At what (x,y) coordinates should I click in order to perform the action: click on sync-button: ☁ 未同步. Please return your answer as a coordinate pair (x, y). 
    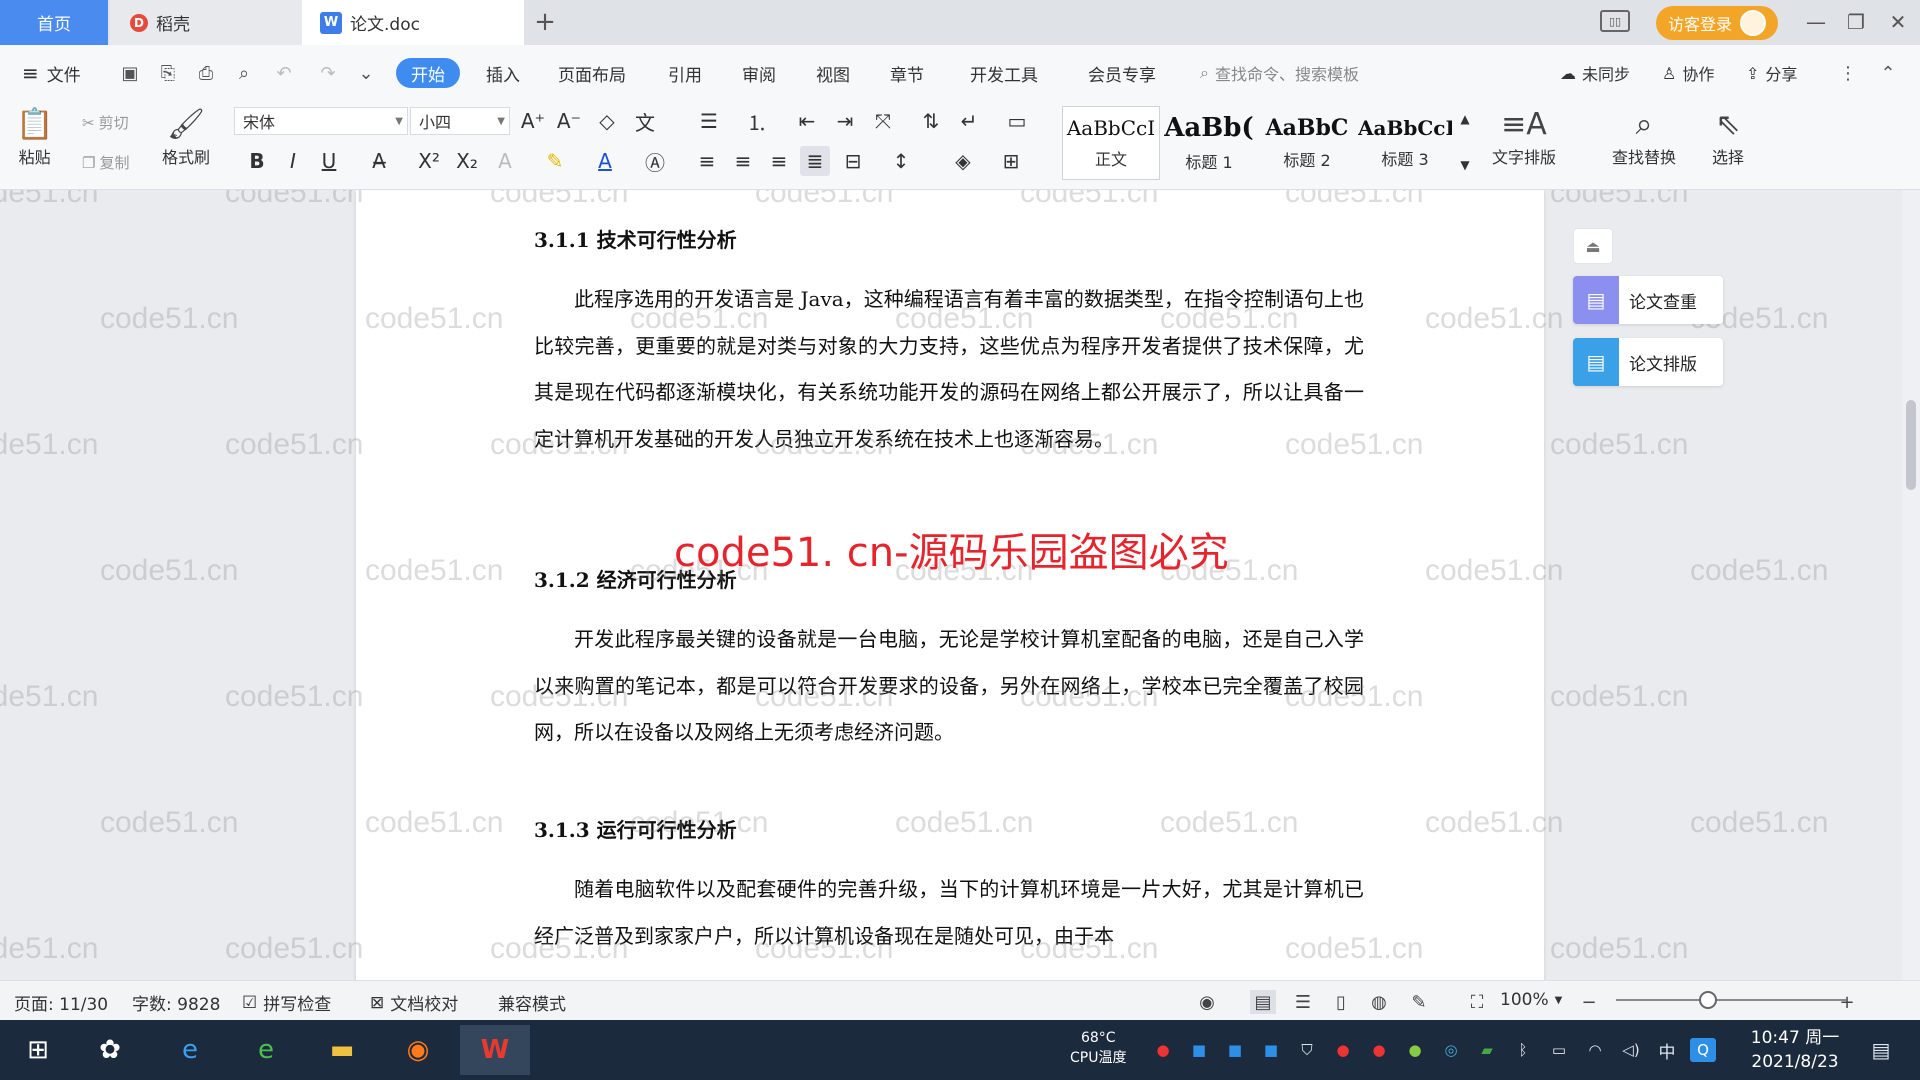
    Looking at the image, I should click on (1595, 73).